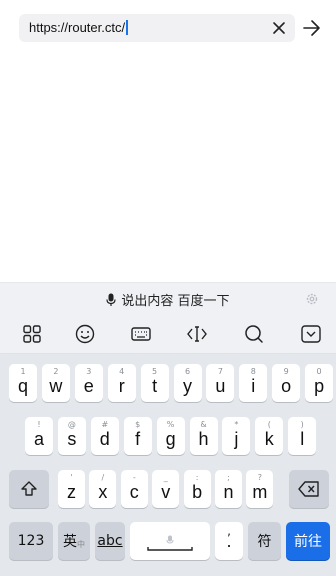 This screenshot has height=576, width=336. I want to click on key-z: ' z, so click(71, 489).